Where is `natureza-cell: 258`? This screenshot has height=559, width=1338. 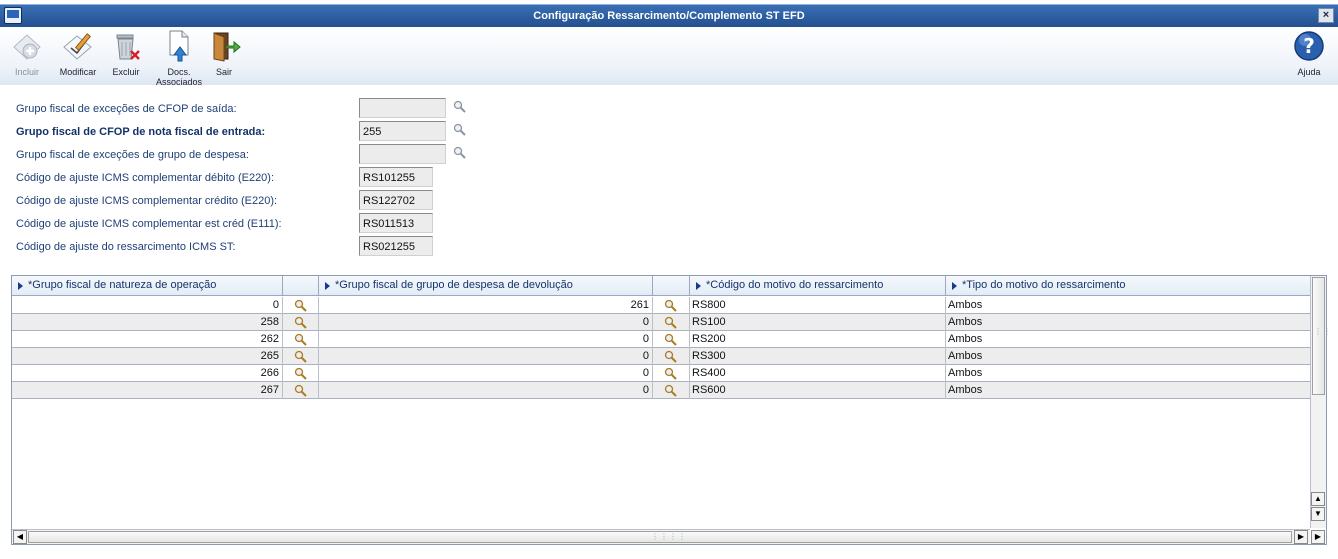 natureza-cell: 258 is located at coordinates (147, 322).